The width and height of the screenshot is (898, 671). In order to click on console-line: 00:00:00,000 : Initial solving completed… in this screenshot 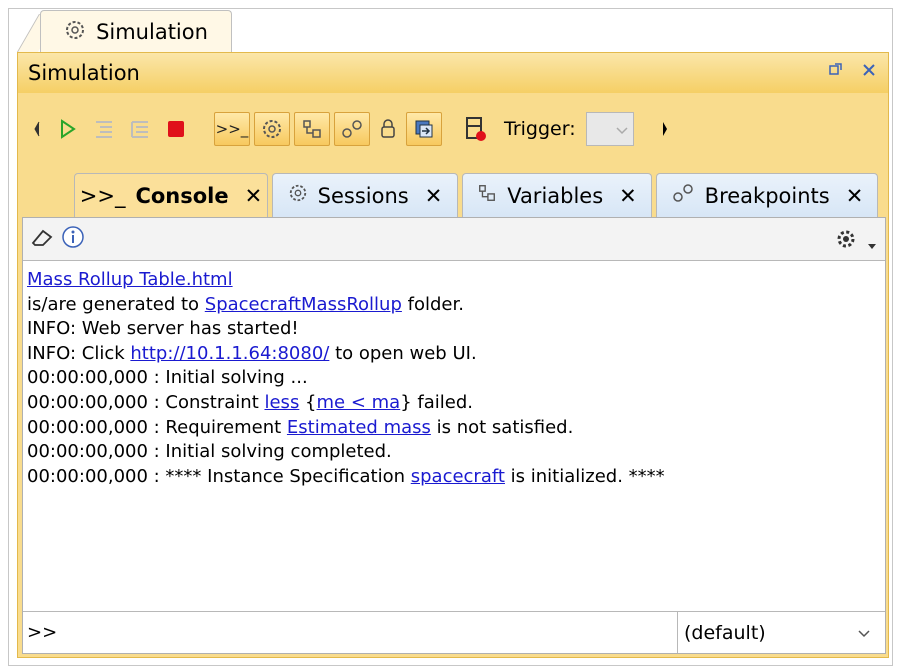, I will do `click(346, 452)`.